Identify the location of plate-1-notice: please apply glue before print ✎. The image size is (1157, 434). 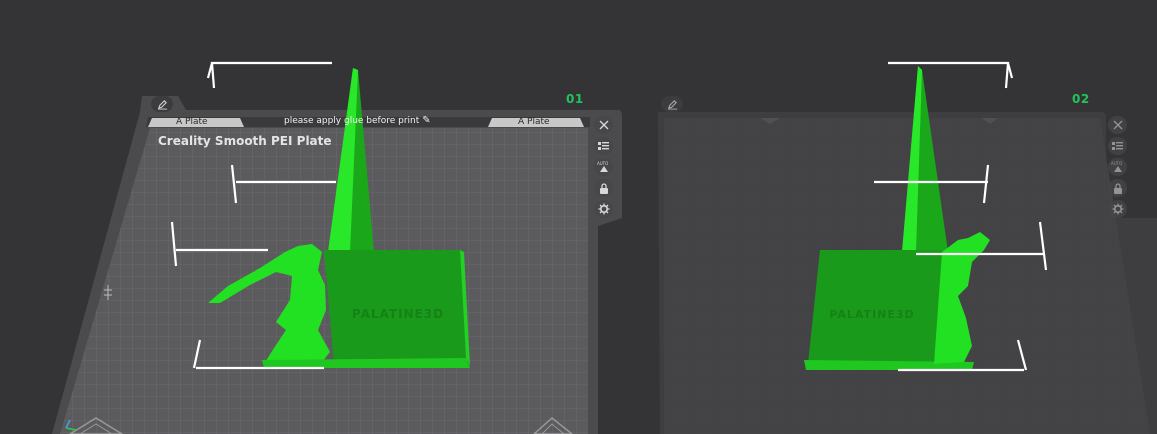
(357, 120).